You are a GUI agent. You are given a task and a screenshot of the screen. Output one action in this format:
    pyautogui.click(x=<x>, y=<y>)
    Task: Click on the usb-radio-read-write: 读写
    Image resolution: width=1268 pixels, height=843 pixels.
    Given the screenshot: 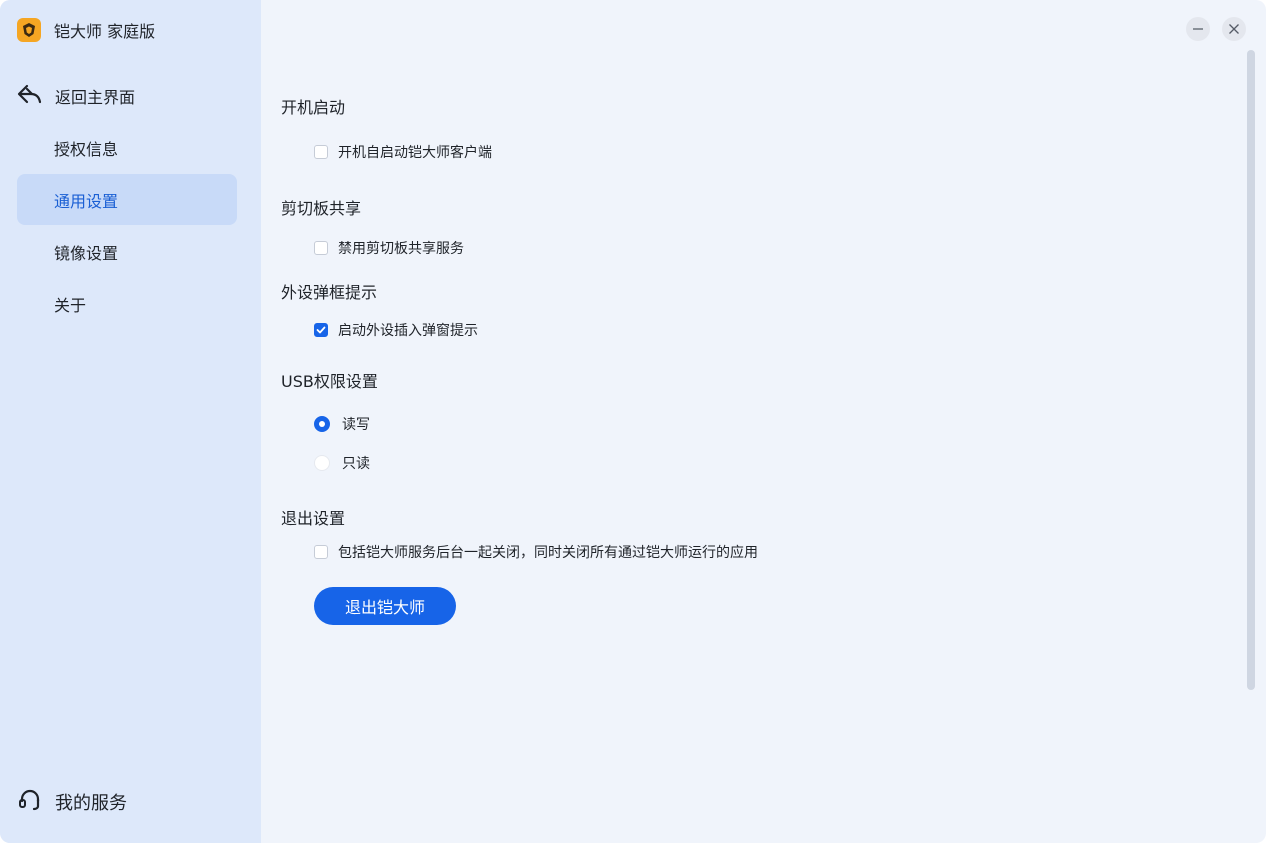 What is the action you would take?
    pyautogui.click(x=342, y=424)
    